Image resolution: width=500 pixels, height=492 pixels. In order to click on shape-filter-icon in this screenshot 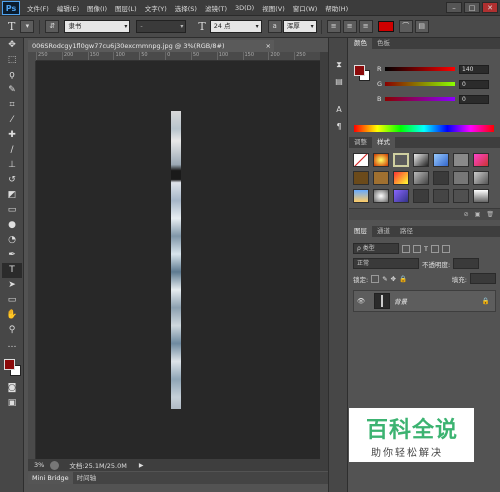, I will do `click(434, 248)`.